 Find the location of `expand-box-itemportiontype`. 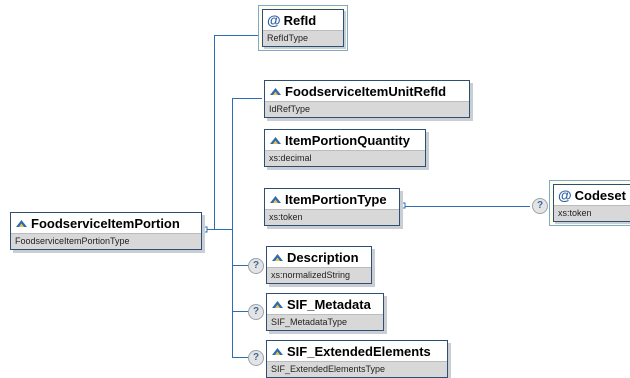

expand-box-itemportiontype is located at coordinates (402, 205).